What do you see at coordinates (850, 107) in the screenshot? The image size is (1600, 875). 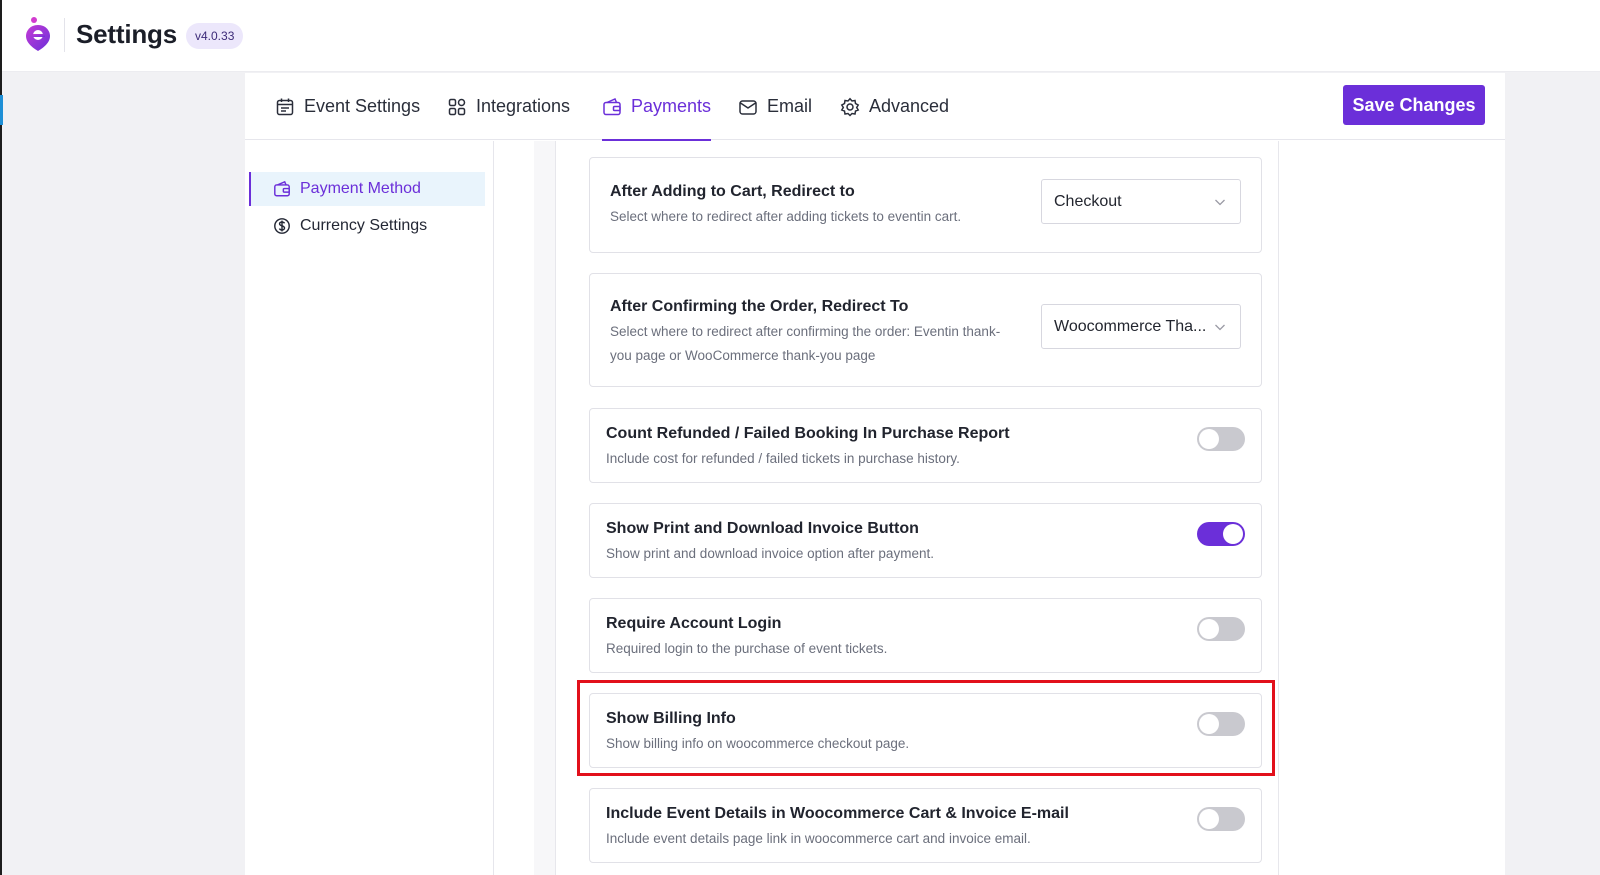 I see `gear-icon` at bounding box center [850, 107].